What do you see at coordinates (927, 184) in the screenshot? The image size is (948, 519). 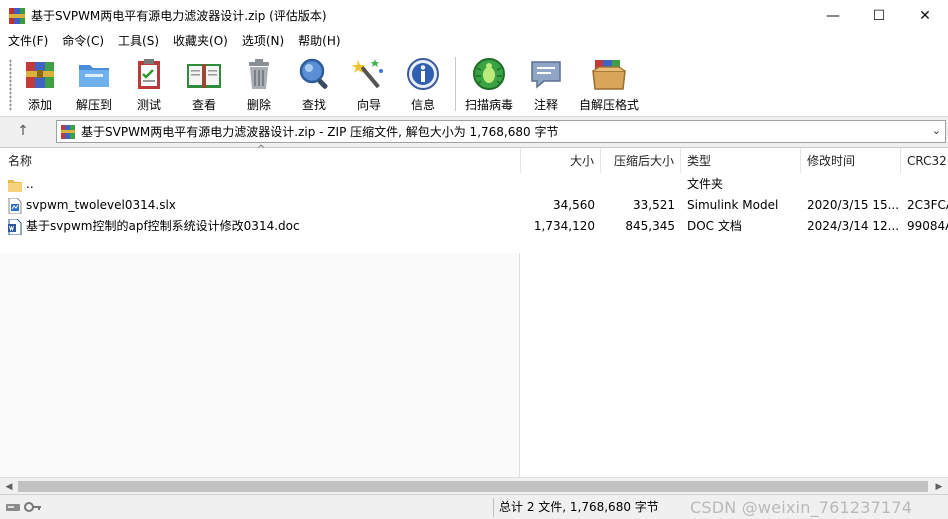 I see `file-crc` at bounding box center [927, 184].